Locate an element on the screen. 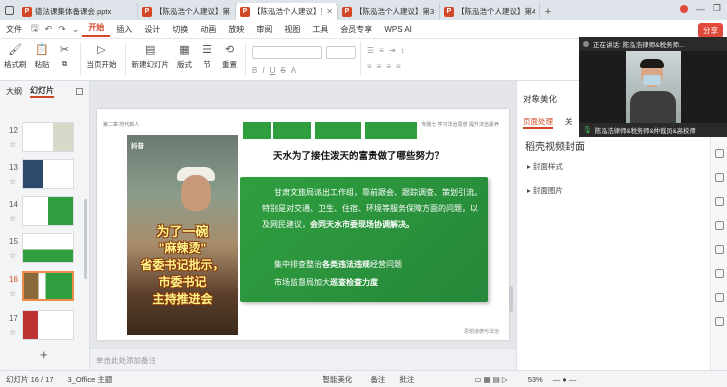  font-size-select is located at coordinates (341, 52).